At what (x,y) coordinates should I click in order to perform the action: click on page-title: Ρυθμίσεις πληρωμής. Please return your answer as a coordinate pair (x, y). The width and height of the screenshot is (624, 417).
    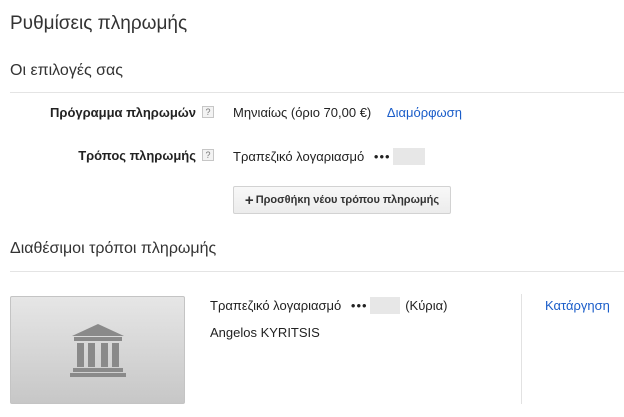
    Looking at the image, I should click on (99, 23).